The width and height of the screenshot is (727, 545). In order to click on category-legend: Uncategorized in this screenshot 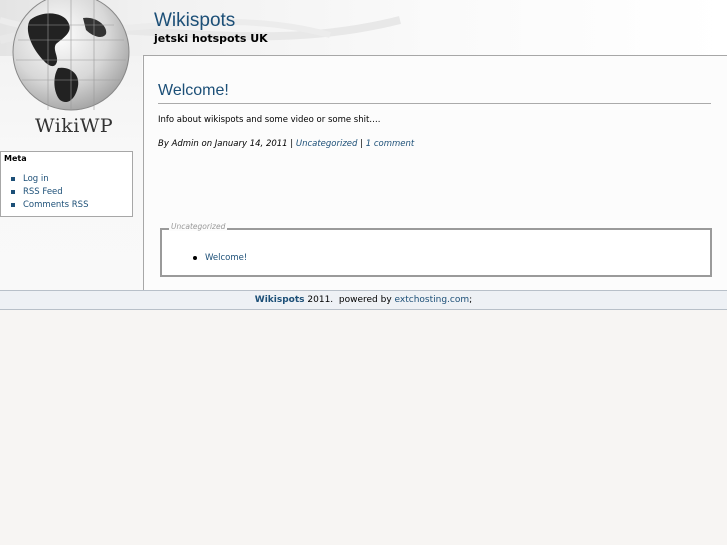, I will do `click(198, 226)`.